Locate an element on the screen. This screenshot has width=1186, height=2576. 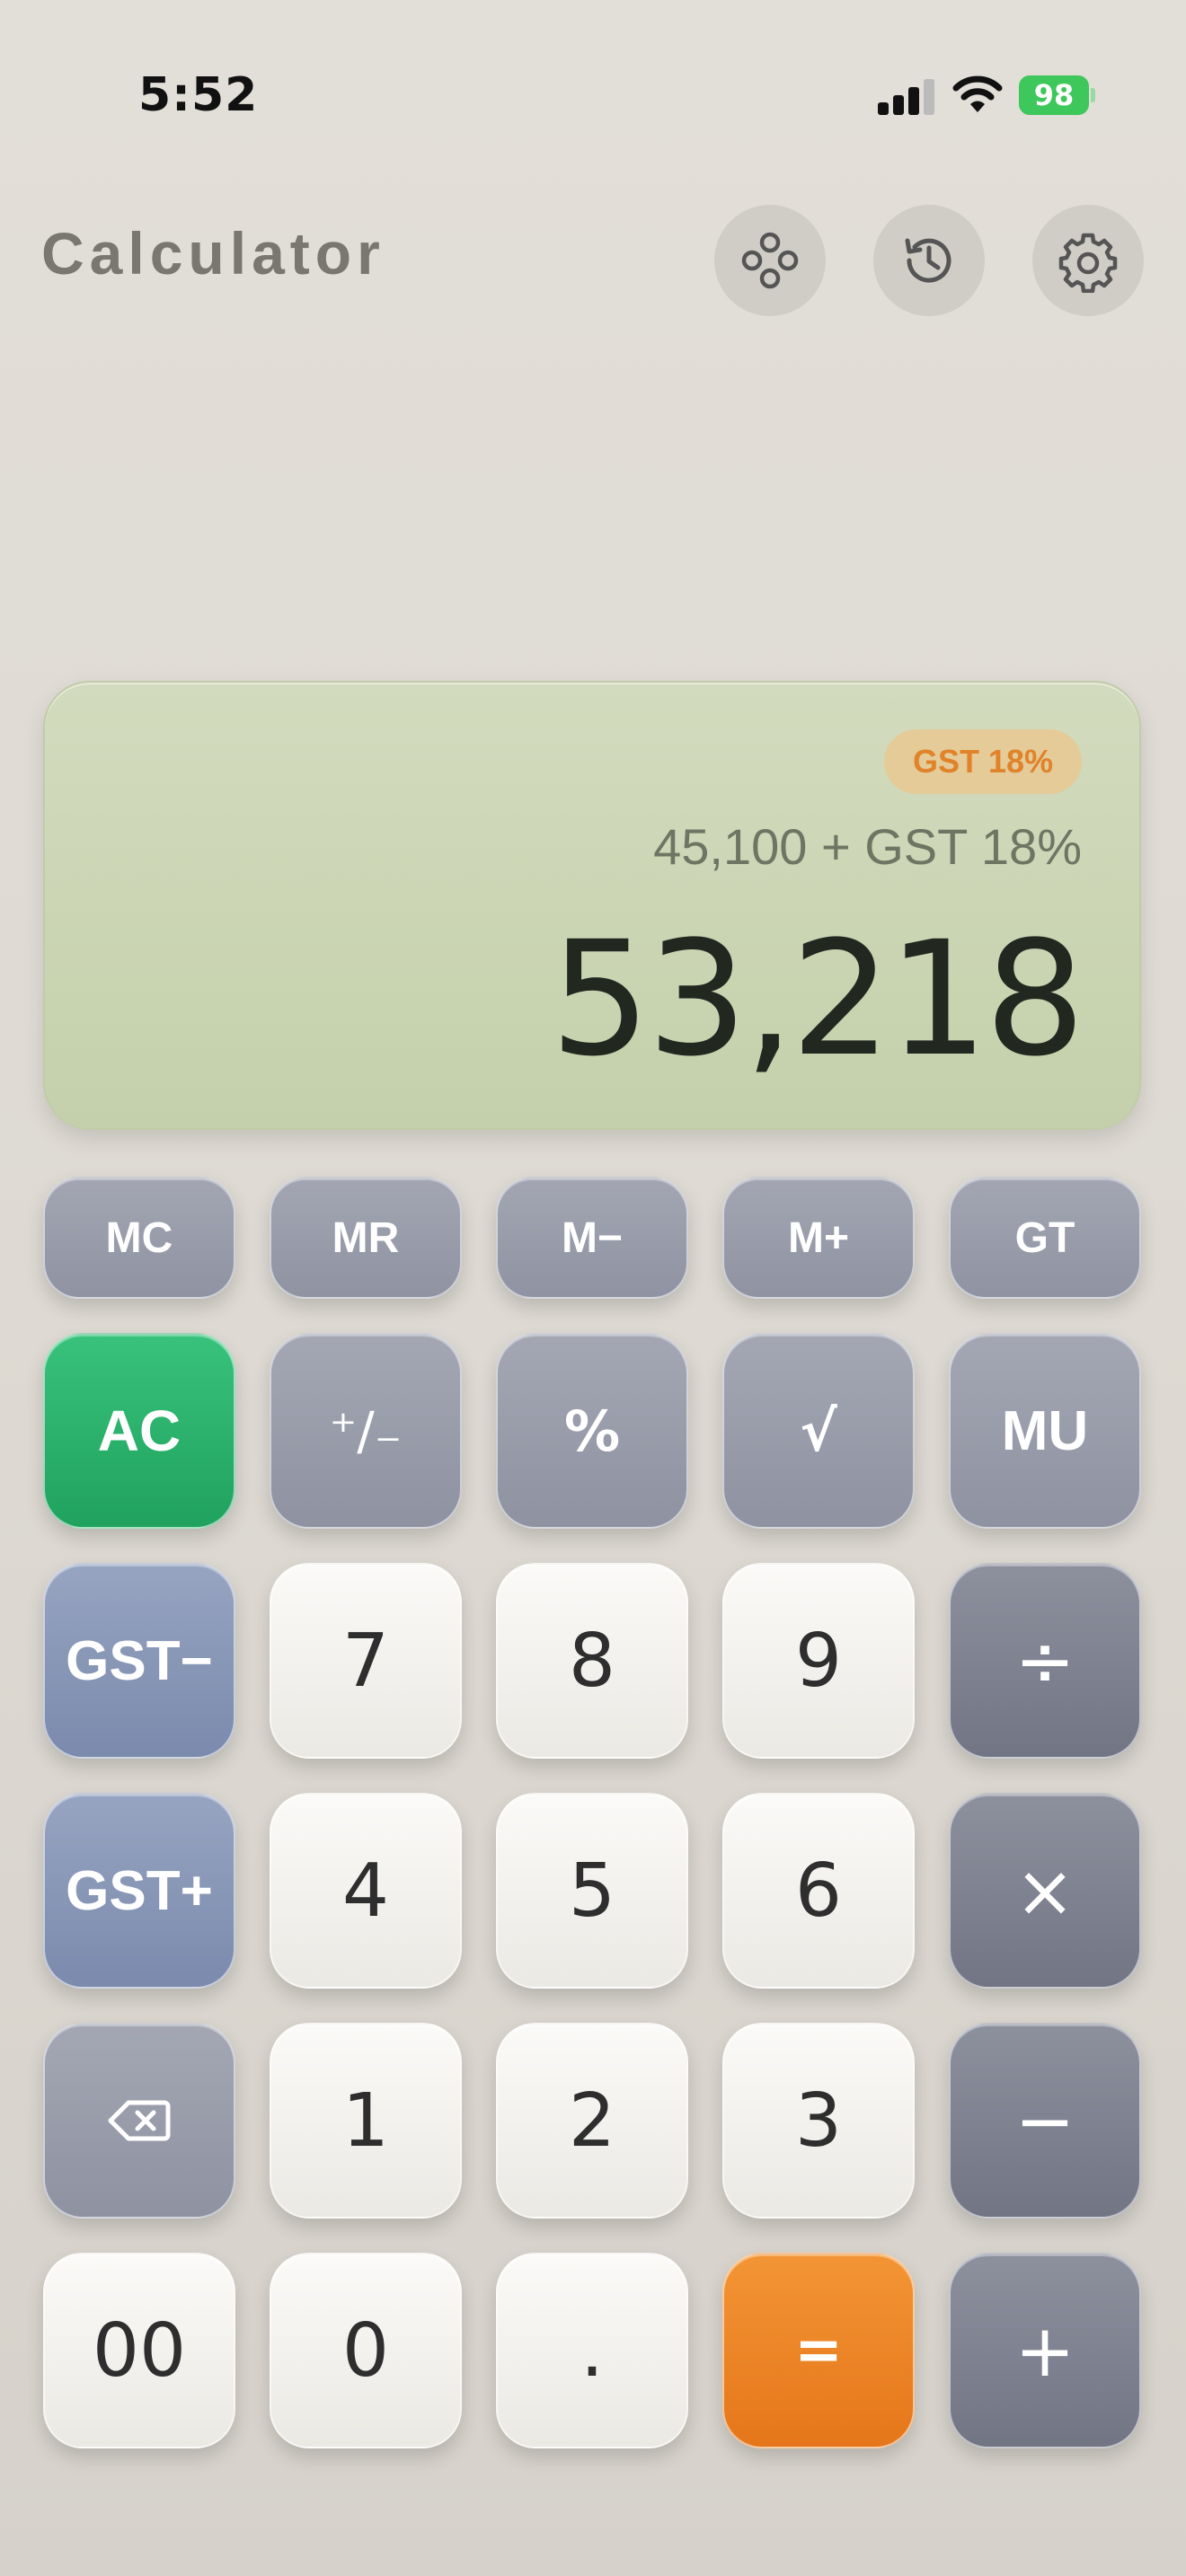
settings-button is located at coordinates (1088, 260).